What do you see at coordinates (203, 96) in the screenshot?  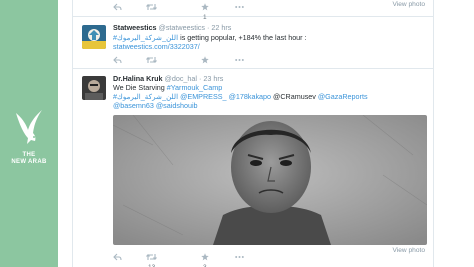 I see `mention-link: @EMPRESS_` at bounding box center [203, 96].